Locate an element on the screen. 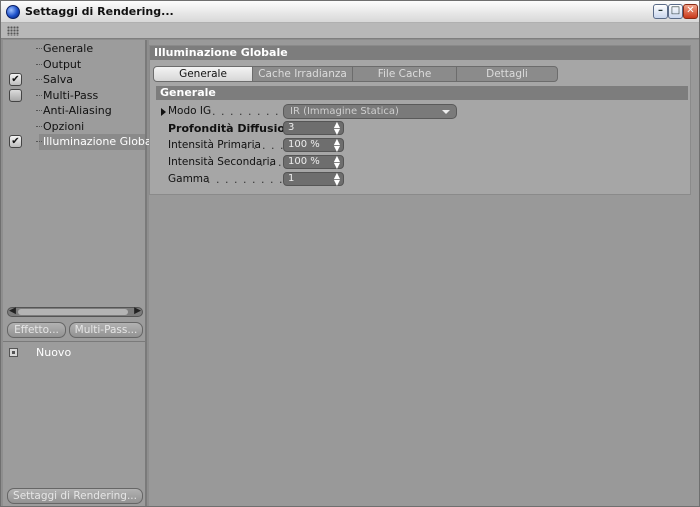 The width and height of the screenshot is (700, 507). sidebar-item-illuminazione-globale: ✔ Illuminazione Globale is located at coordinates (82, 142).